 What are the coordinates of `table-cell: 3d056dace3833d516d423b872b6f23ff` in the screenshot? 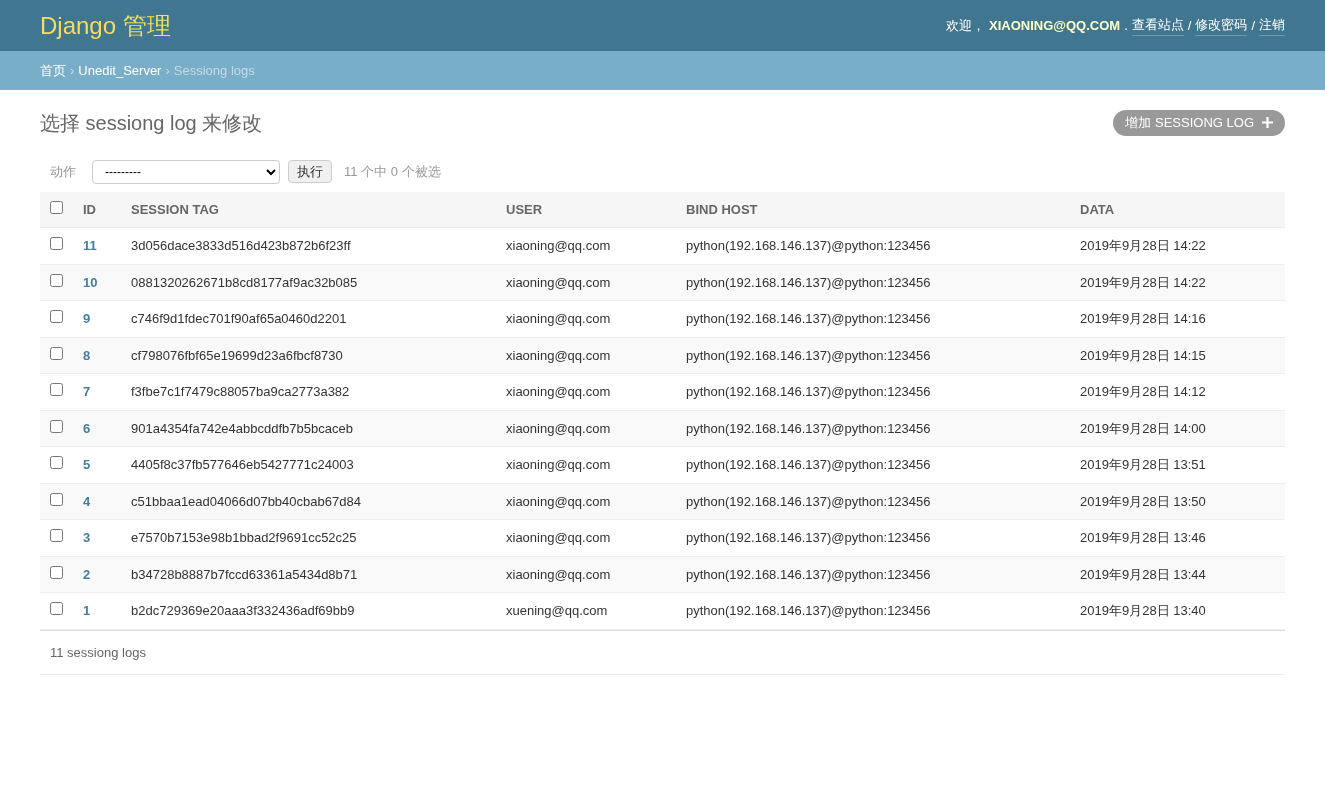 It's located at (241, 245).